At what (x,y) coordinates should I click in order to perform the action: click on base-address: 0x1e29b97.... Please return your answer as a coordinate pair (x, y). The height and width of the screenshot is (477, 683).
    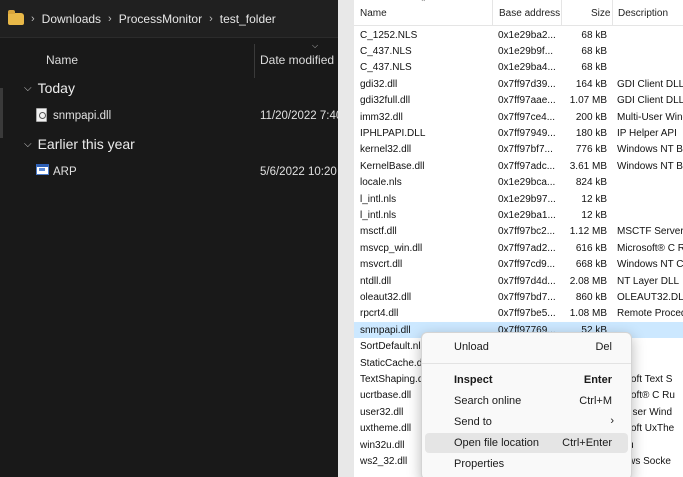
    Looking at the image, I should click on (527, 199).